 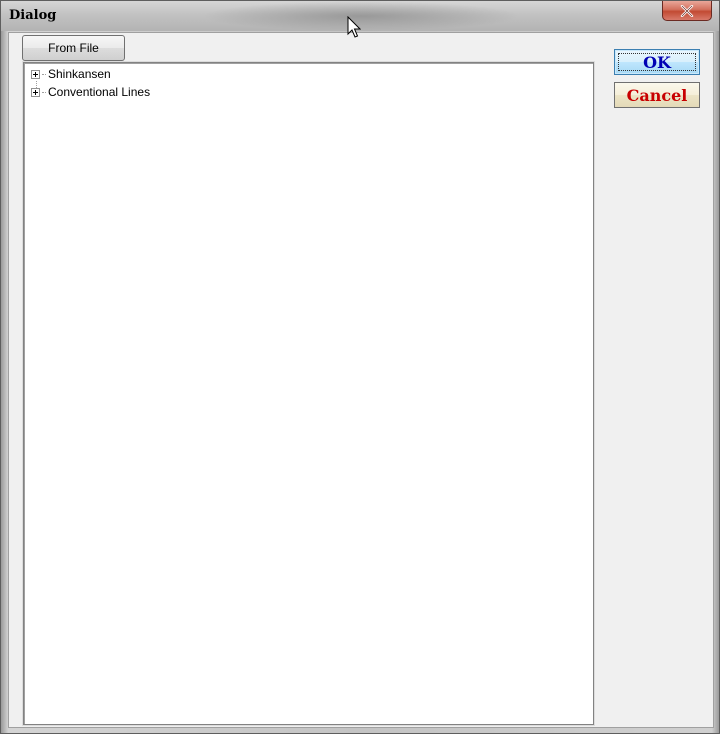 I want to click on tree-item-conventional-lines: Conventional Lines, so click(x=90, y=92).